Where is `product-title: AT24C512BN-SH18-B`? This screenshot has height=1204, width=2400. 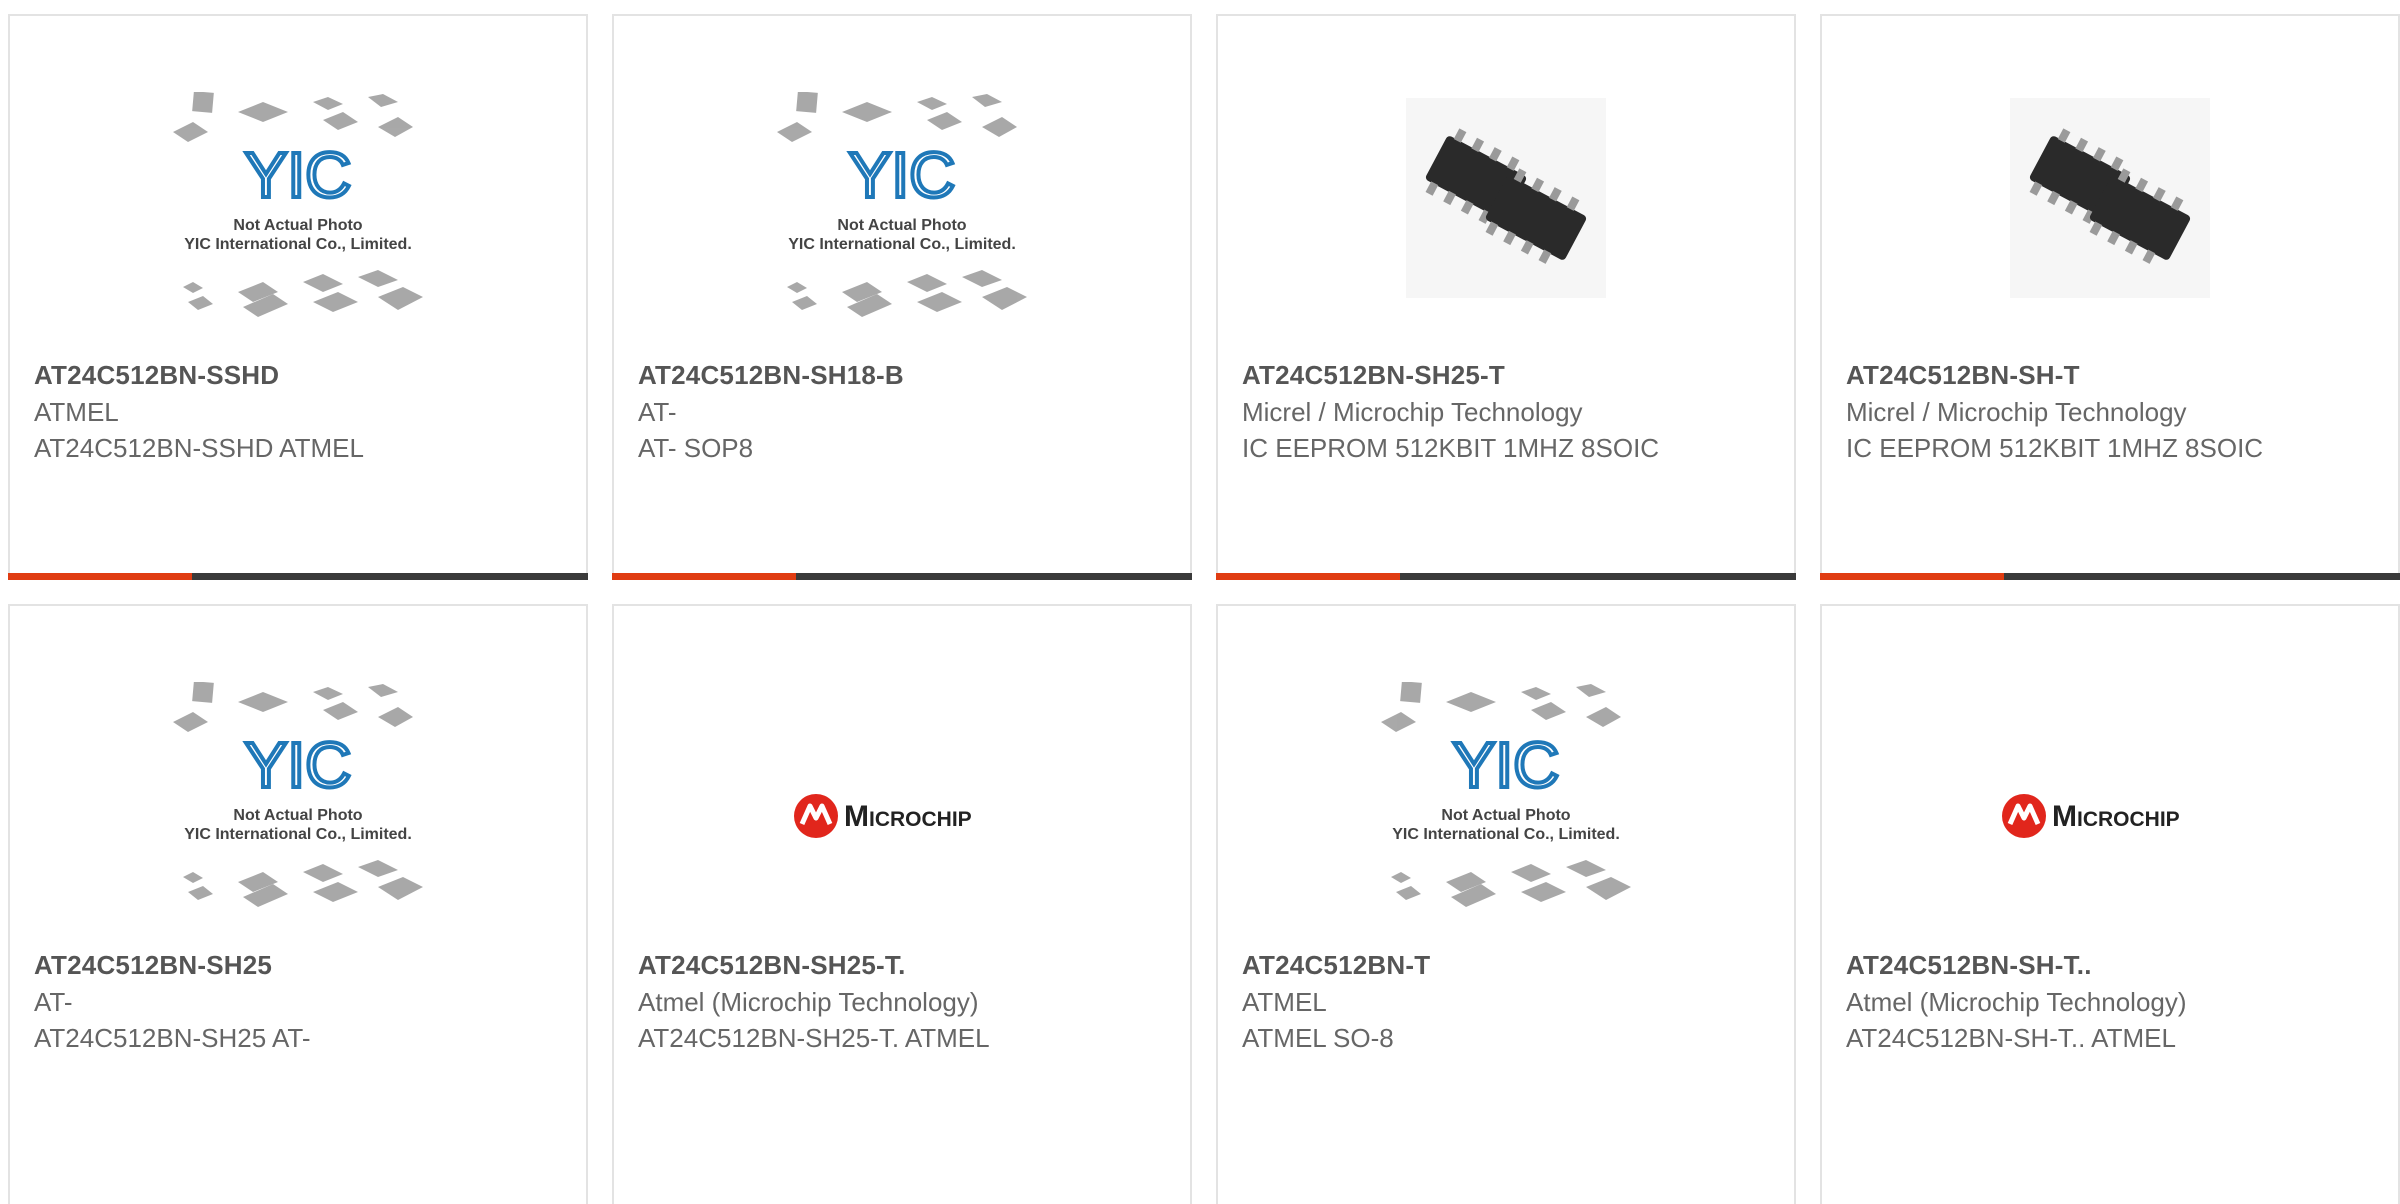 product-title: AT24C512BN-SH18-B is located at coordinates (771, 375).